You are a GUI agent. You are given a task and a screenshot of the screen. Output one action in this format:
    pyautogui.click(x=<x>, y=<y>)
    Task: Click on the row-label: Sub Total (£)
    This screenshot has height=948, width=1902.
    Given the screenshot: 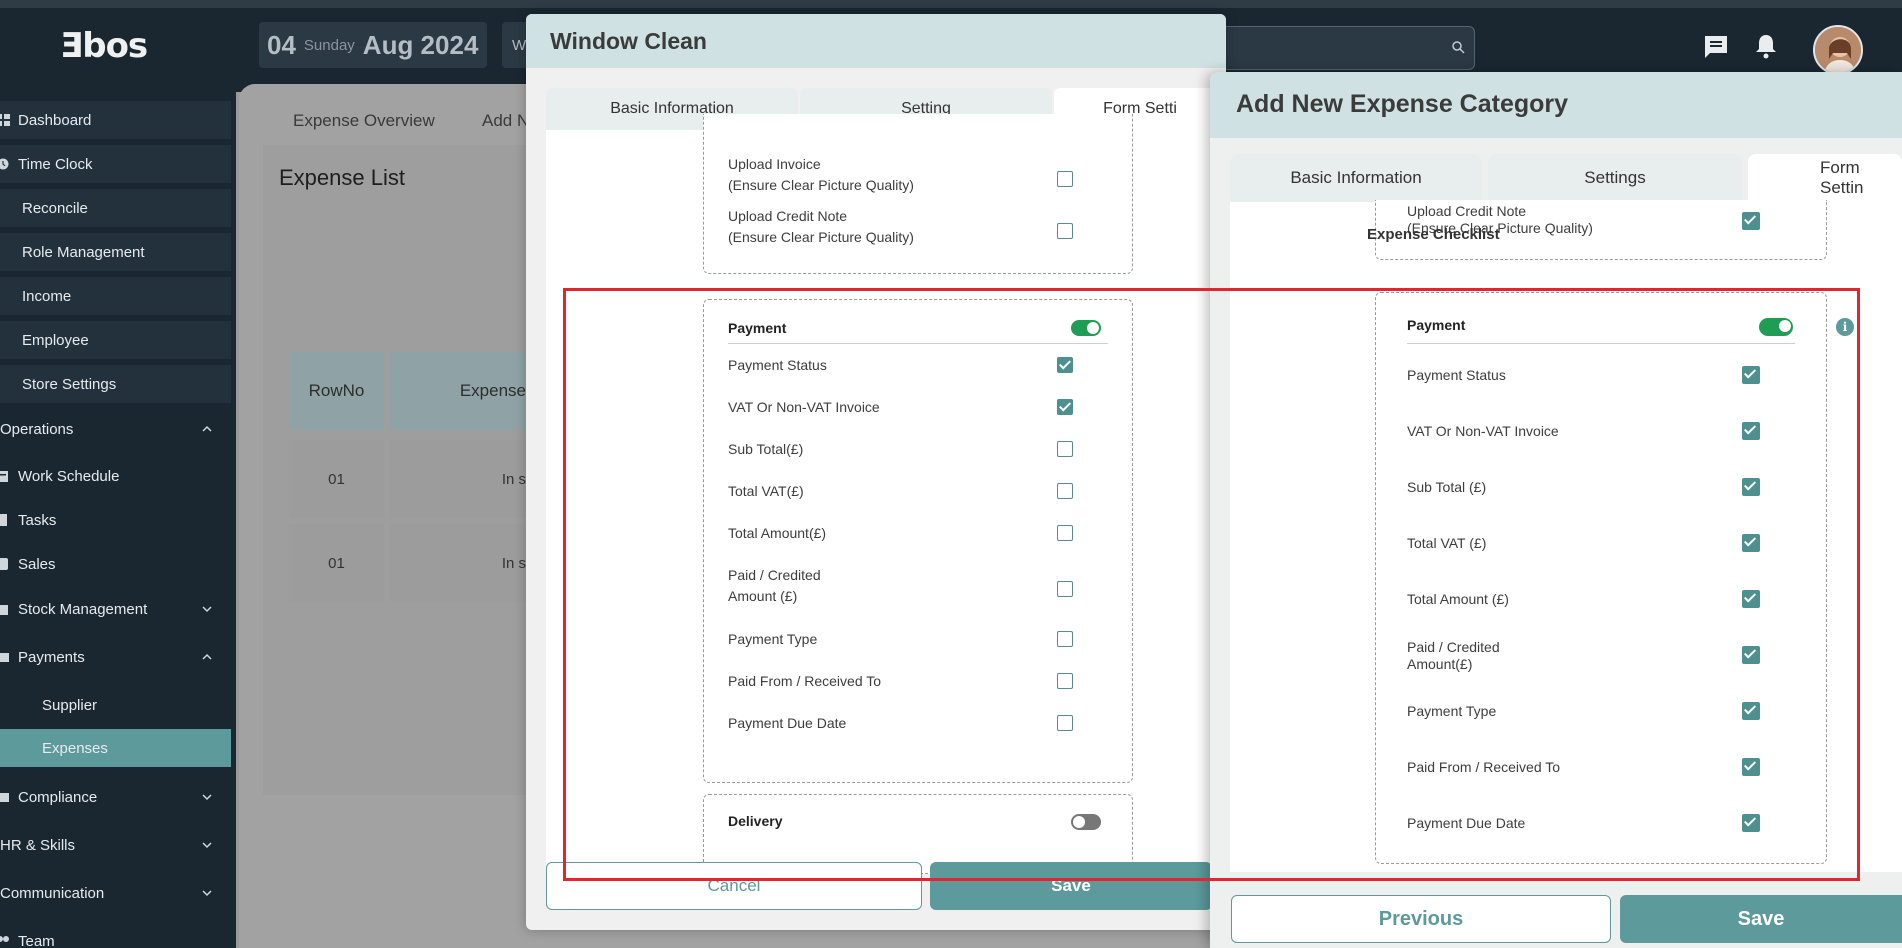 What is the action you would take?
    pyautogui.click(x=1447, y=487)
    